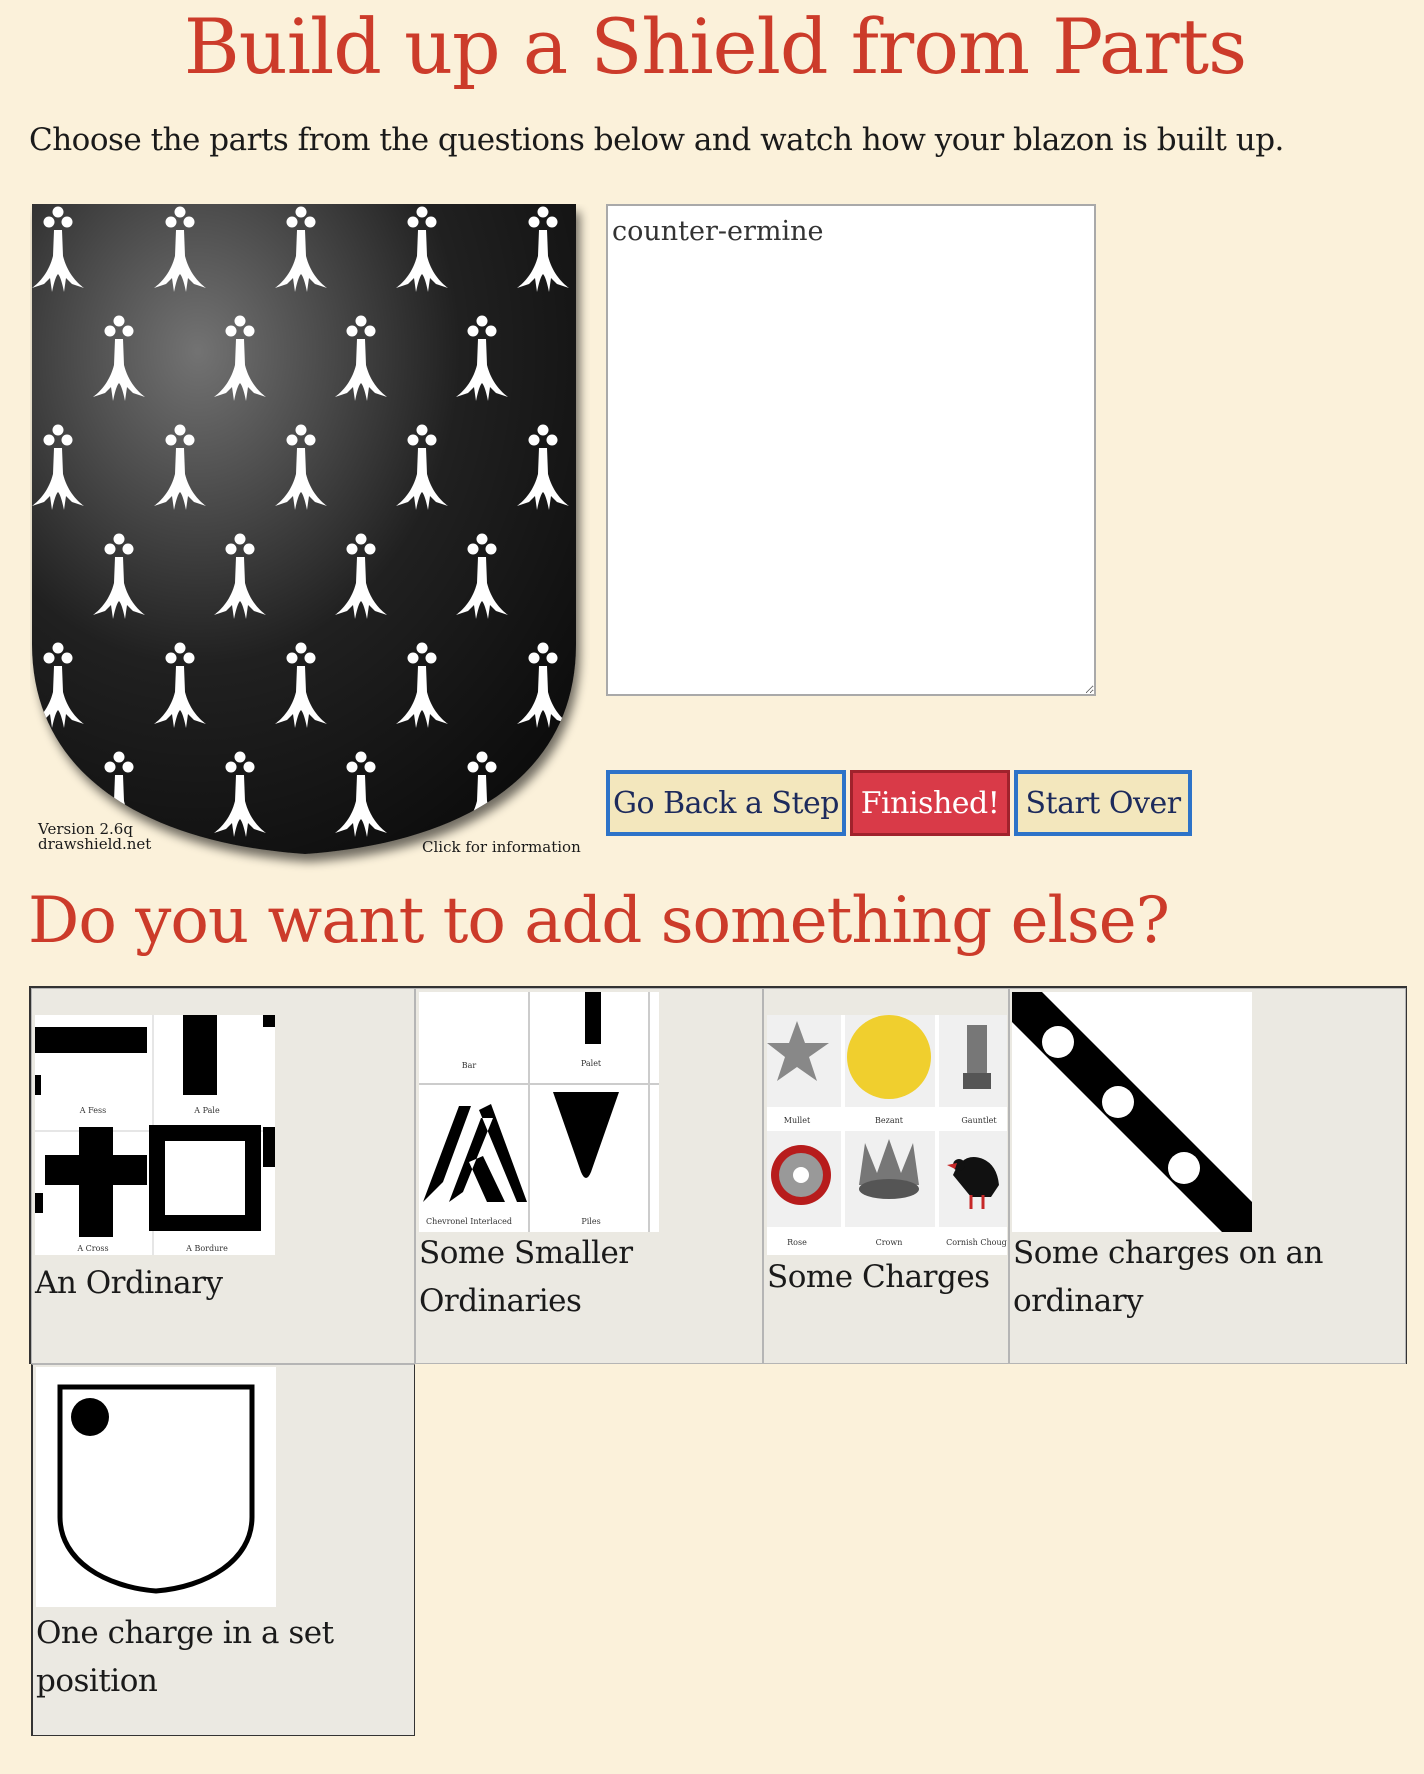  What do you see at coordinates (155, 1135) in the screenshot?
I see `ordinary-thumbnail: A Fess A Pale A Cross A Bordure` at bounding box center [155, 1135].